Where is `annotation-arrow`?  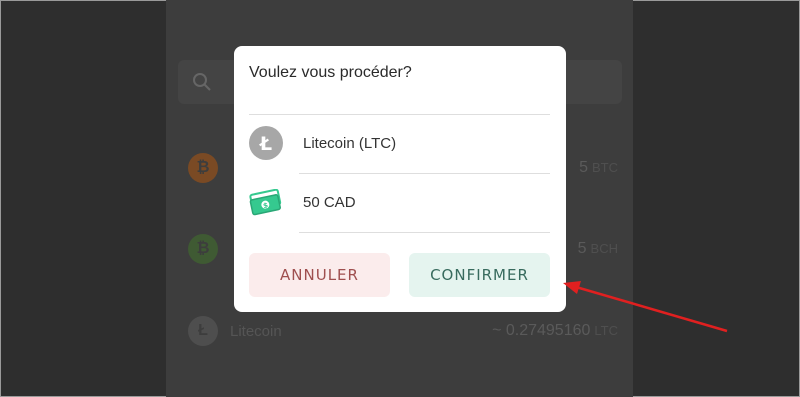
annotation-arrow is located at coordinates (645, 307).